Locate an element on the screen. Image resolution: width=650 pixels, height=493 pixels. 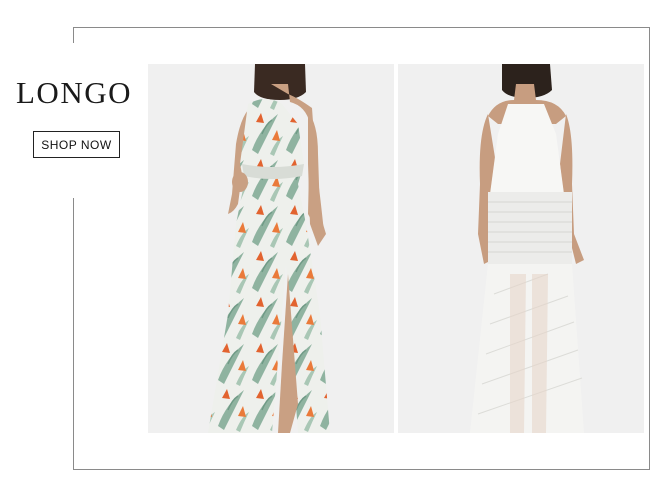
collection-title: LONGO is located at coordinates (74, 92).